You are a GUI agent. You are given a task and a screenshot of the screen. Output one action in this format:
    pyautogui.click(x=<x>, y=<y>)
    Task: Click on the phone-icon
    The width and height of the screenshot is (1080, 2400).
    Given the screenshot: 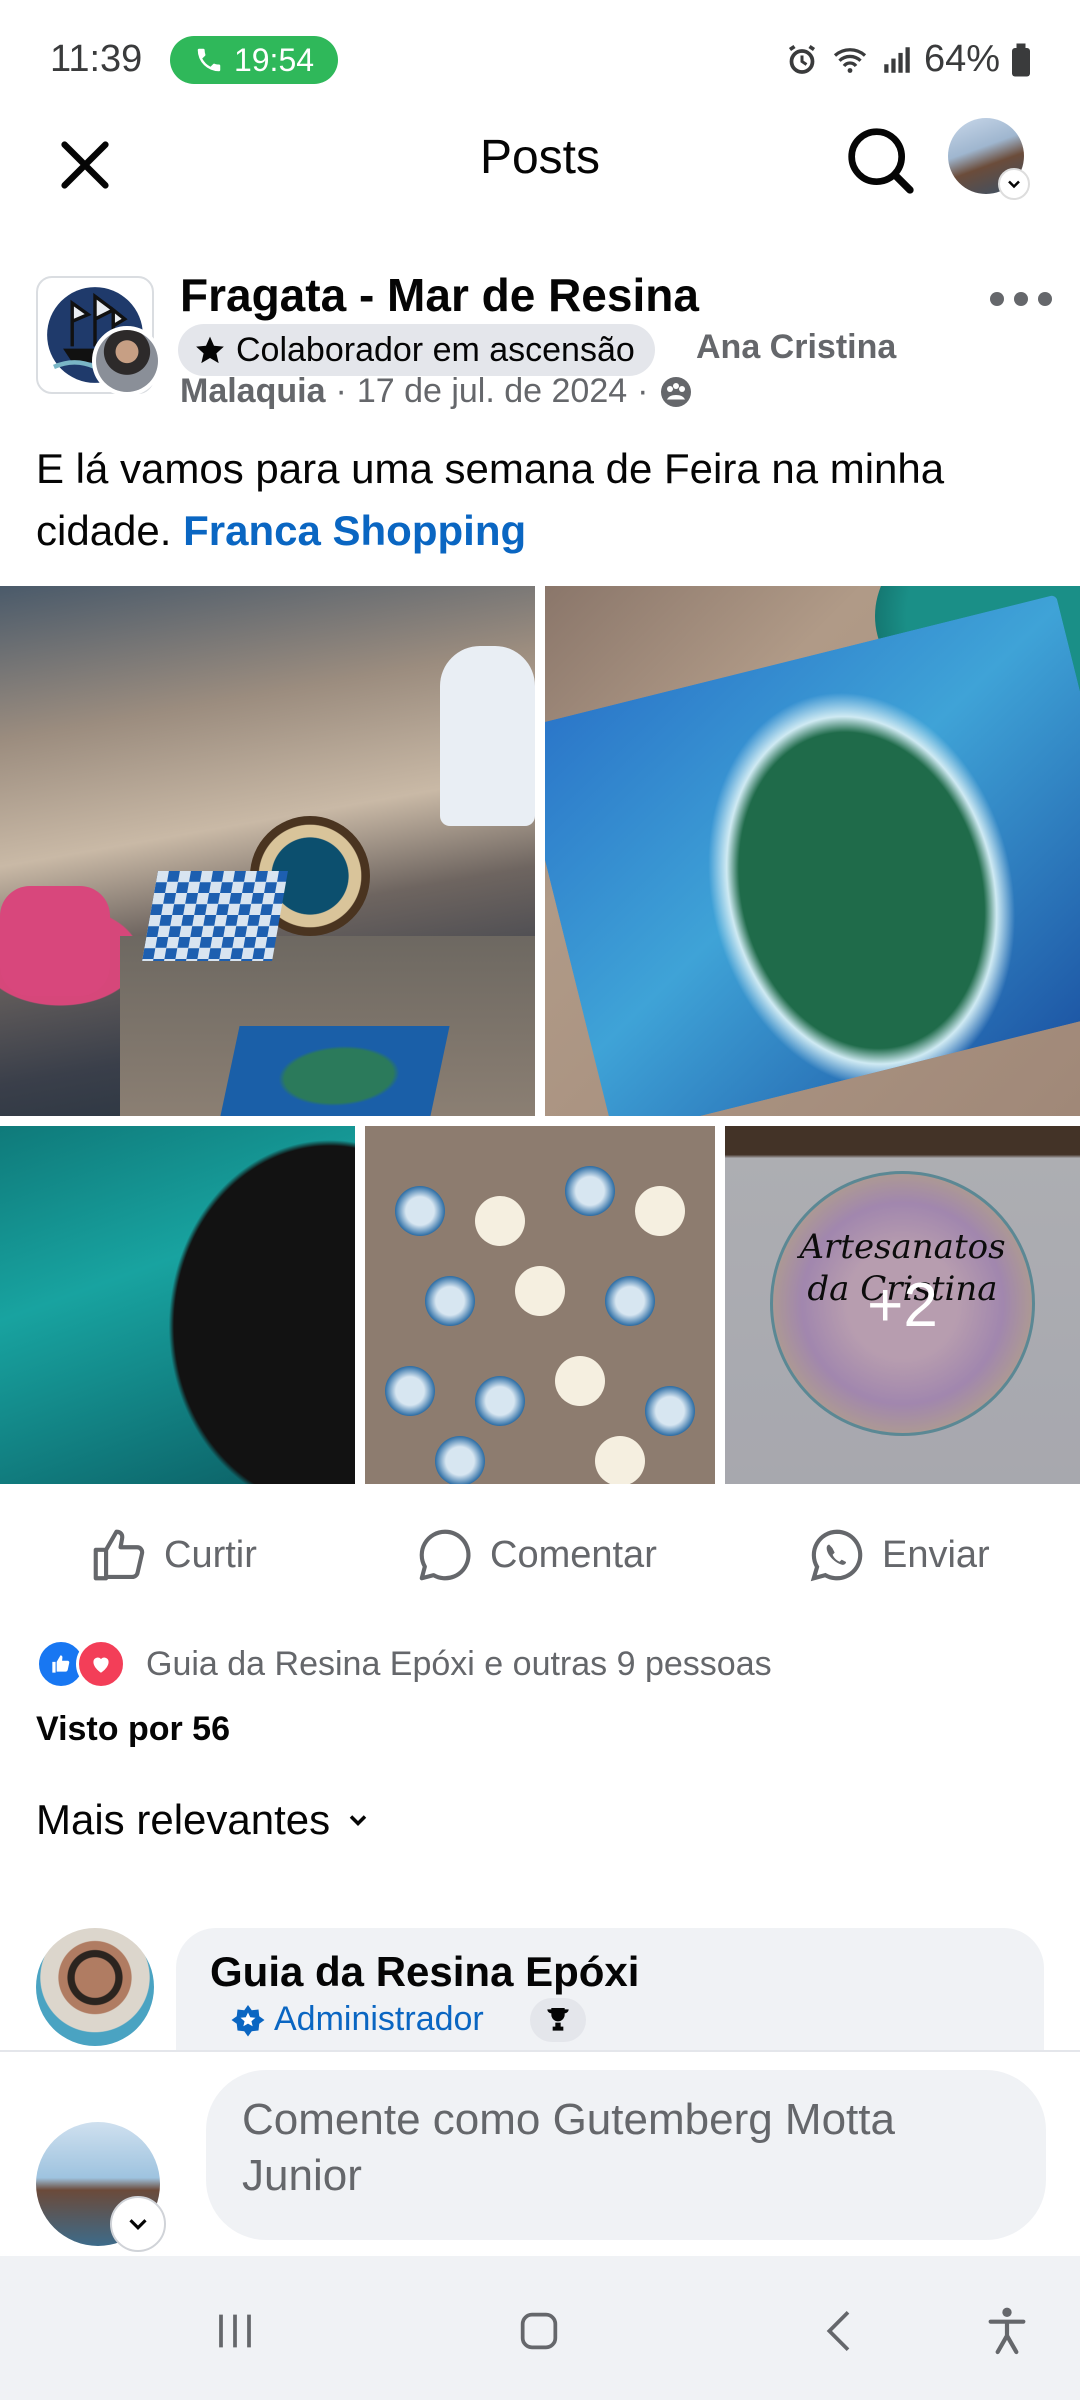 What is the action you would take?
    pyautogui.click(x=209, y=60)
    